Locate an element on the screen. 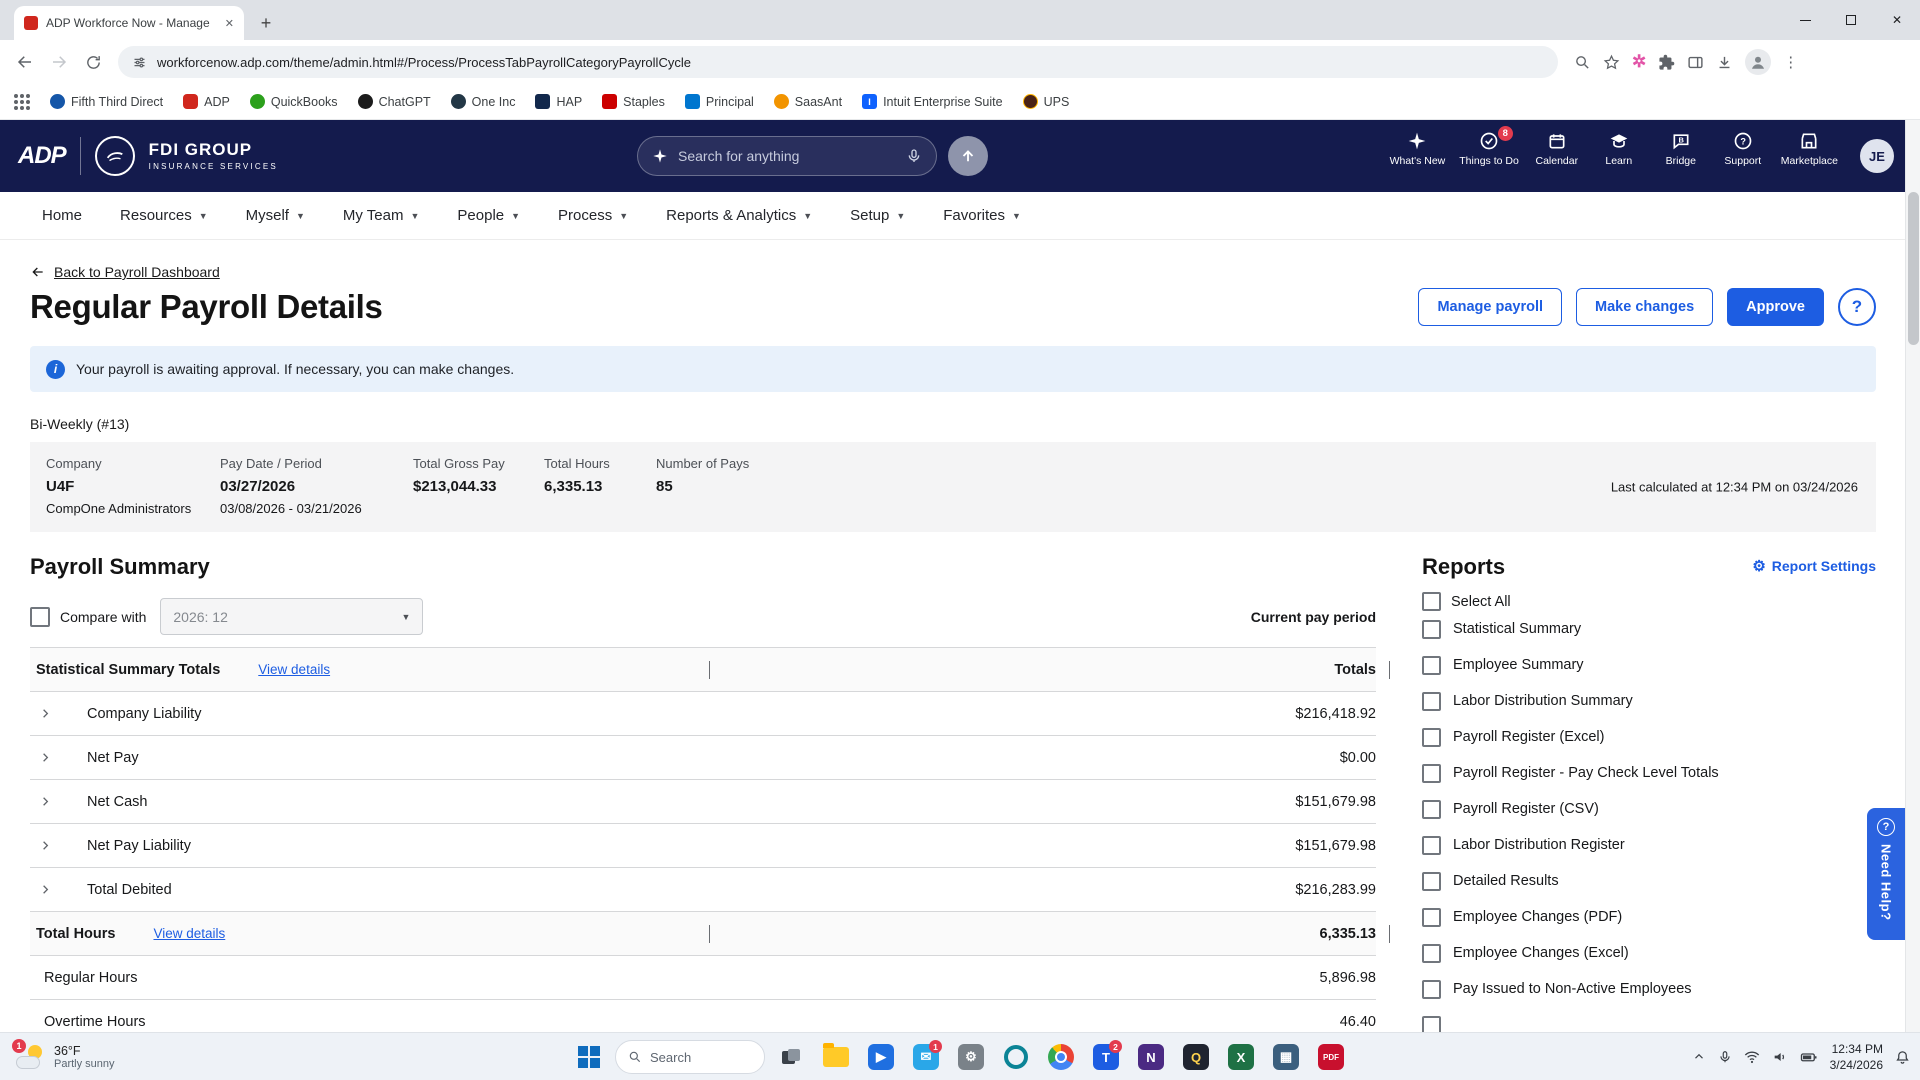 The image size is (1920, 1080). tab-close-icon: ✕ is located at coordinates (229, 23).